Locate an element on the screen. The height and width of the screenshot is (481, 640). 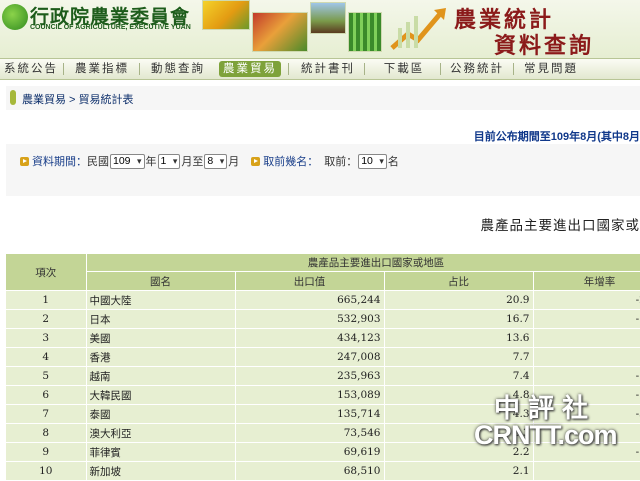
breadcrumb: 農業貿易 > 貿易統計表 is located at coordinates (78, 99).